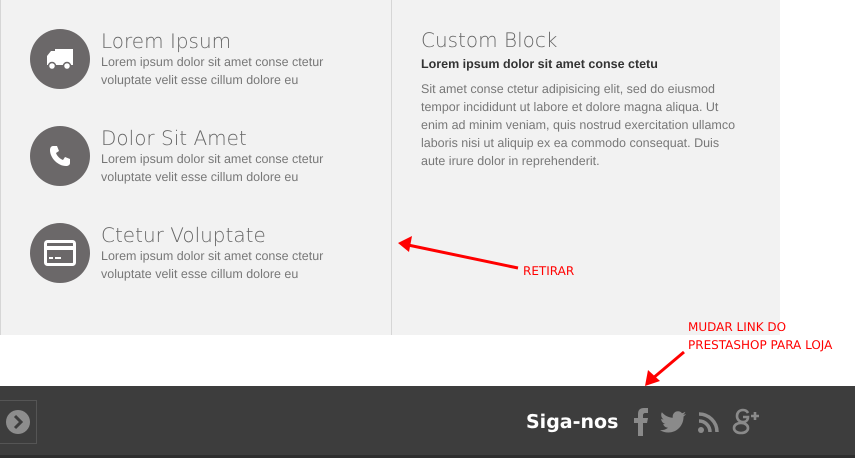 This screenshot has width=855, height=458. I want to click on block-subtitle: Lorem ipsum dolor sit amet conse ctetu, so click(540, 64).